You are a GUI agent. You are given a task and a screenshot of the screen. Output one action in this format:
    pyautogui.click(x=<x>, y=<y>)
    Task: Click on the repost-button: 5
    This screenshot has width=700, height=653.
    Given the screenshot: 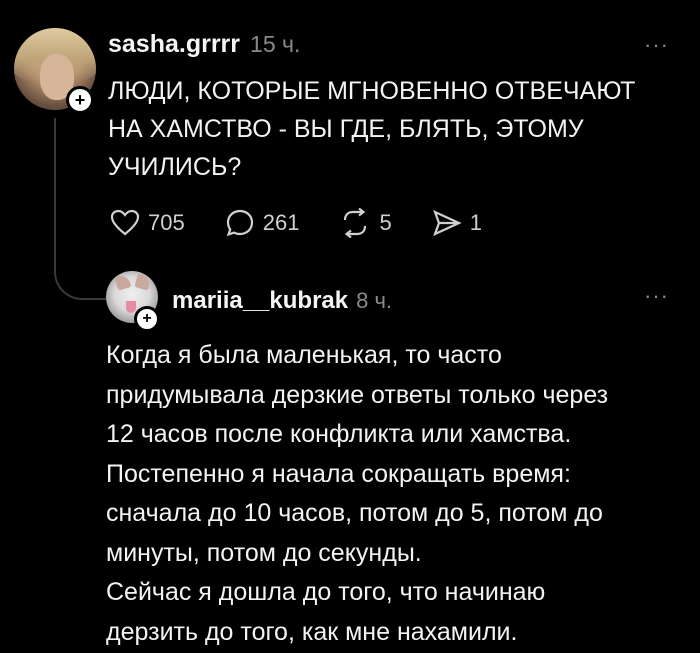 What is the action you would take?
    pyautogui.click(x=365, y=223)
    